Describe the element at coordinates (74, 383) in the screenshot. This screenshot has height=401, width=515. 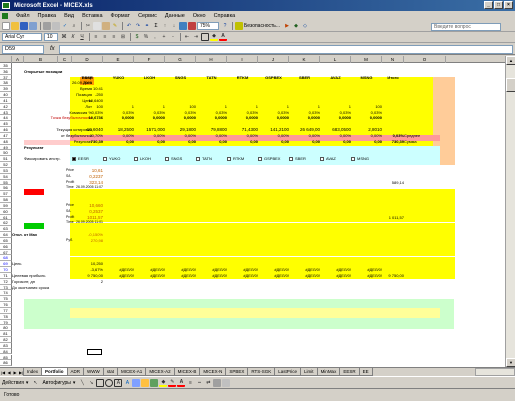
I see `autoshapes-arrow-icon: ▾` at that location.